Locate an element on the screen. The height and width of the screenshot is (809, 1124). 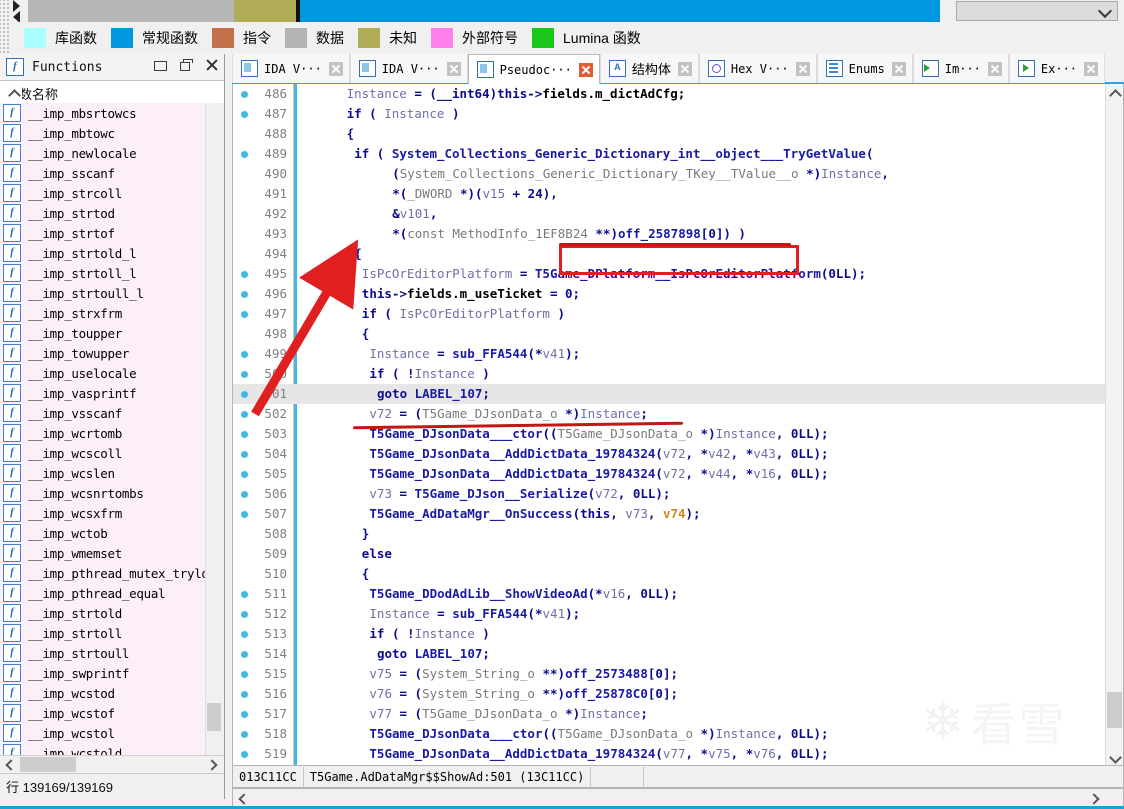
function-list-item: f __imp_vsscanf is located at coordinates (103, 413).